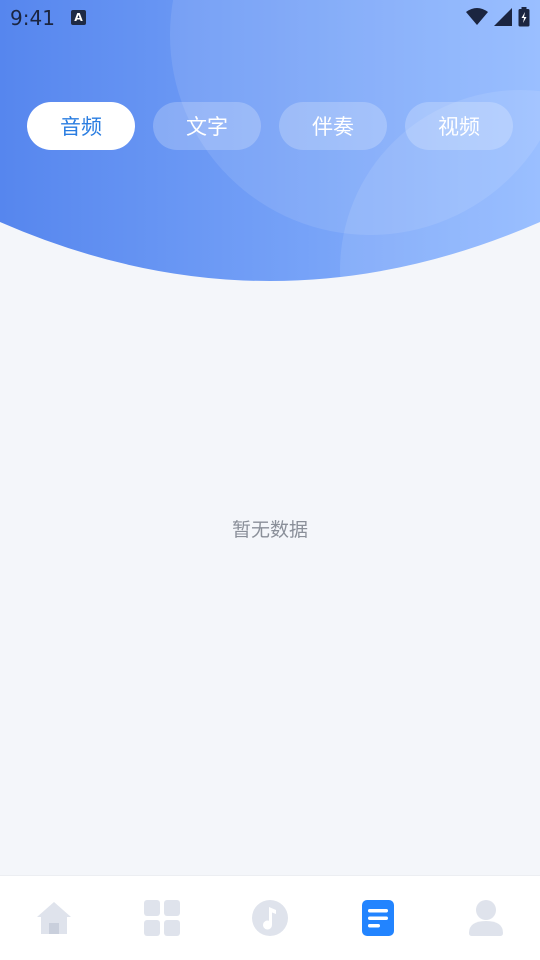  Describe the element at coordinates (270, 18) in the screenshot. I see `status-bar: 9:41 A` at that location.